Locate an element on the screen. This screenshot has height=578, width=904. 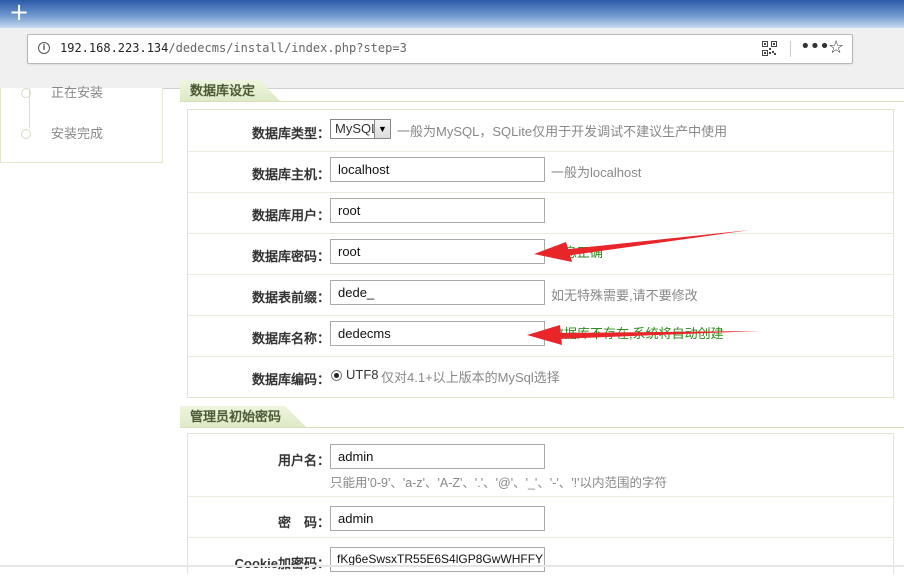
url-path: /dedecms/install/index.php?step=3 is located at coordinates (287, 48).